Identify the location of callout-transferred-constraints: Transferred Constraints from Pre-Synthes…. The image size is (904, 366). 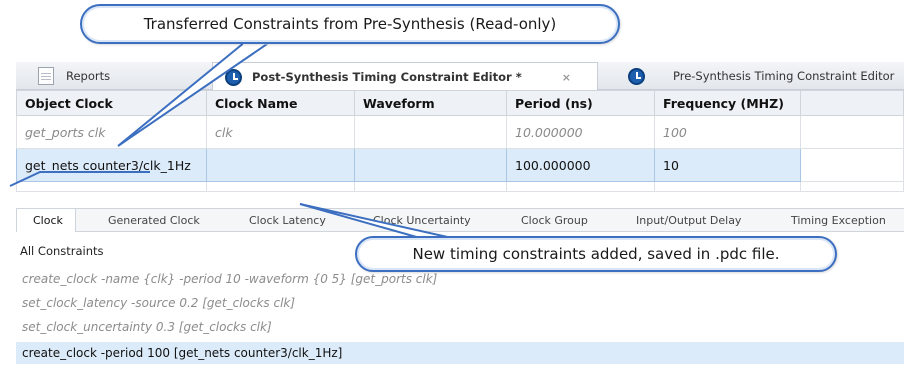
(350, 24).